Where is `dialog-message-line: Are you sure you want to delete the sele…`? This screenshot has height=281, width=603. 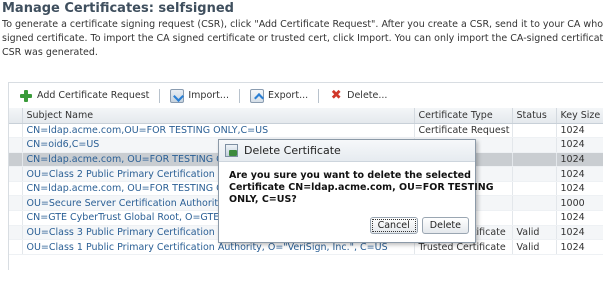 dialog-message-line: Are you sure you want to delete the sele… is located at coordinates (350, 175).